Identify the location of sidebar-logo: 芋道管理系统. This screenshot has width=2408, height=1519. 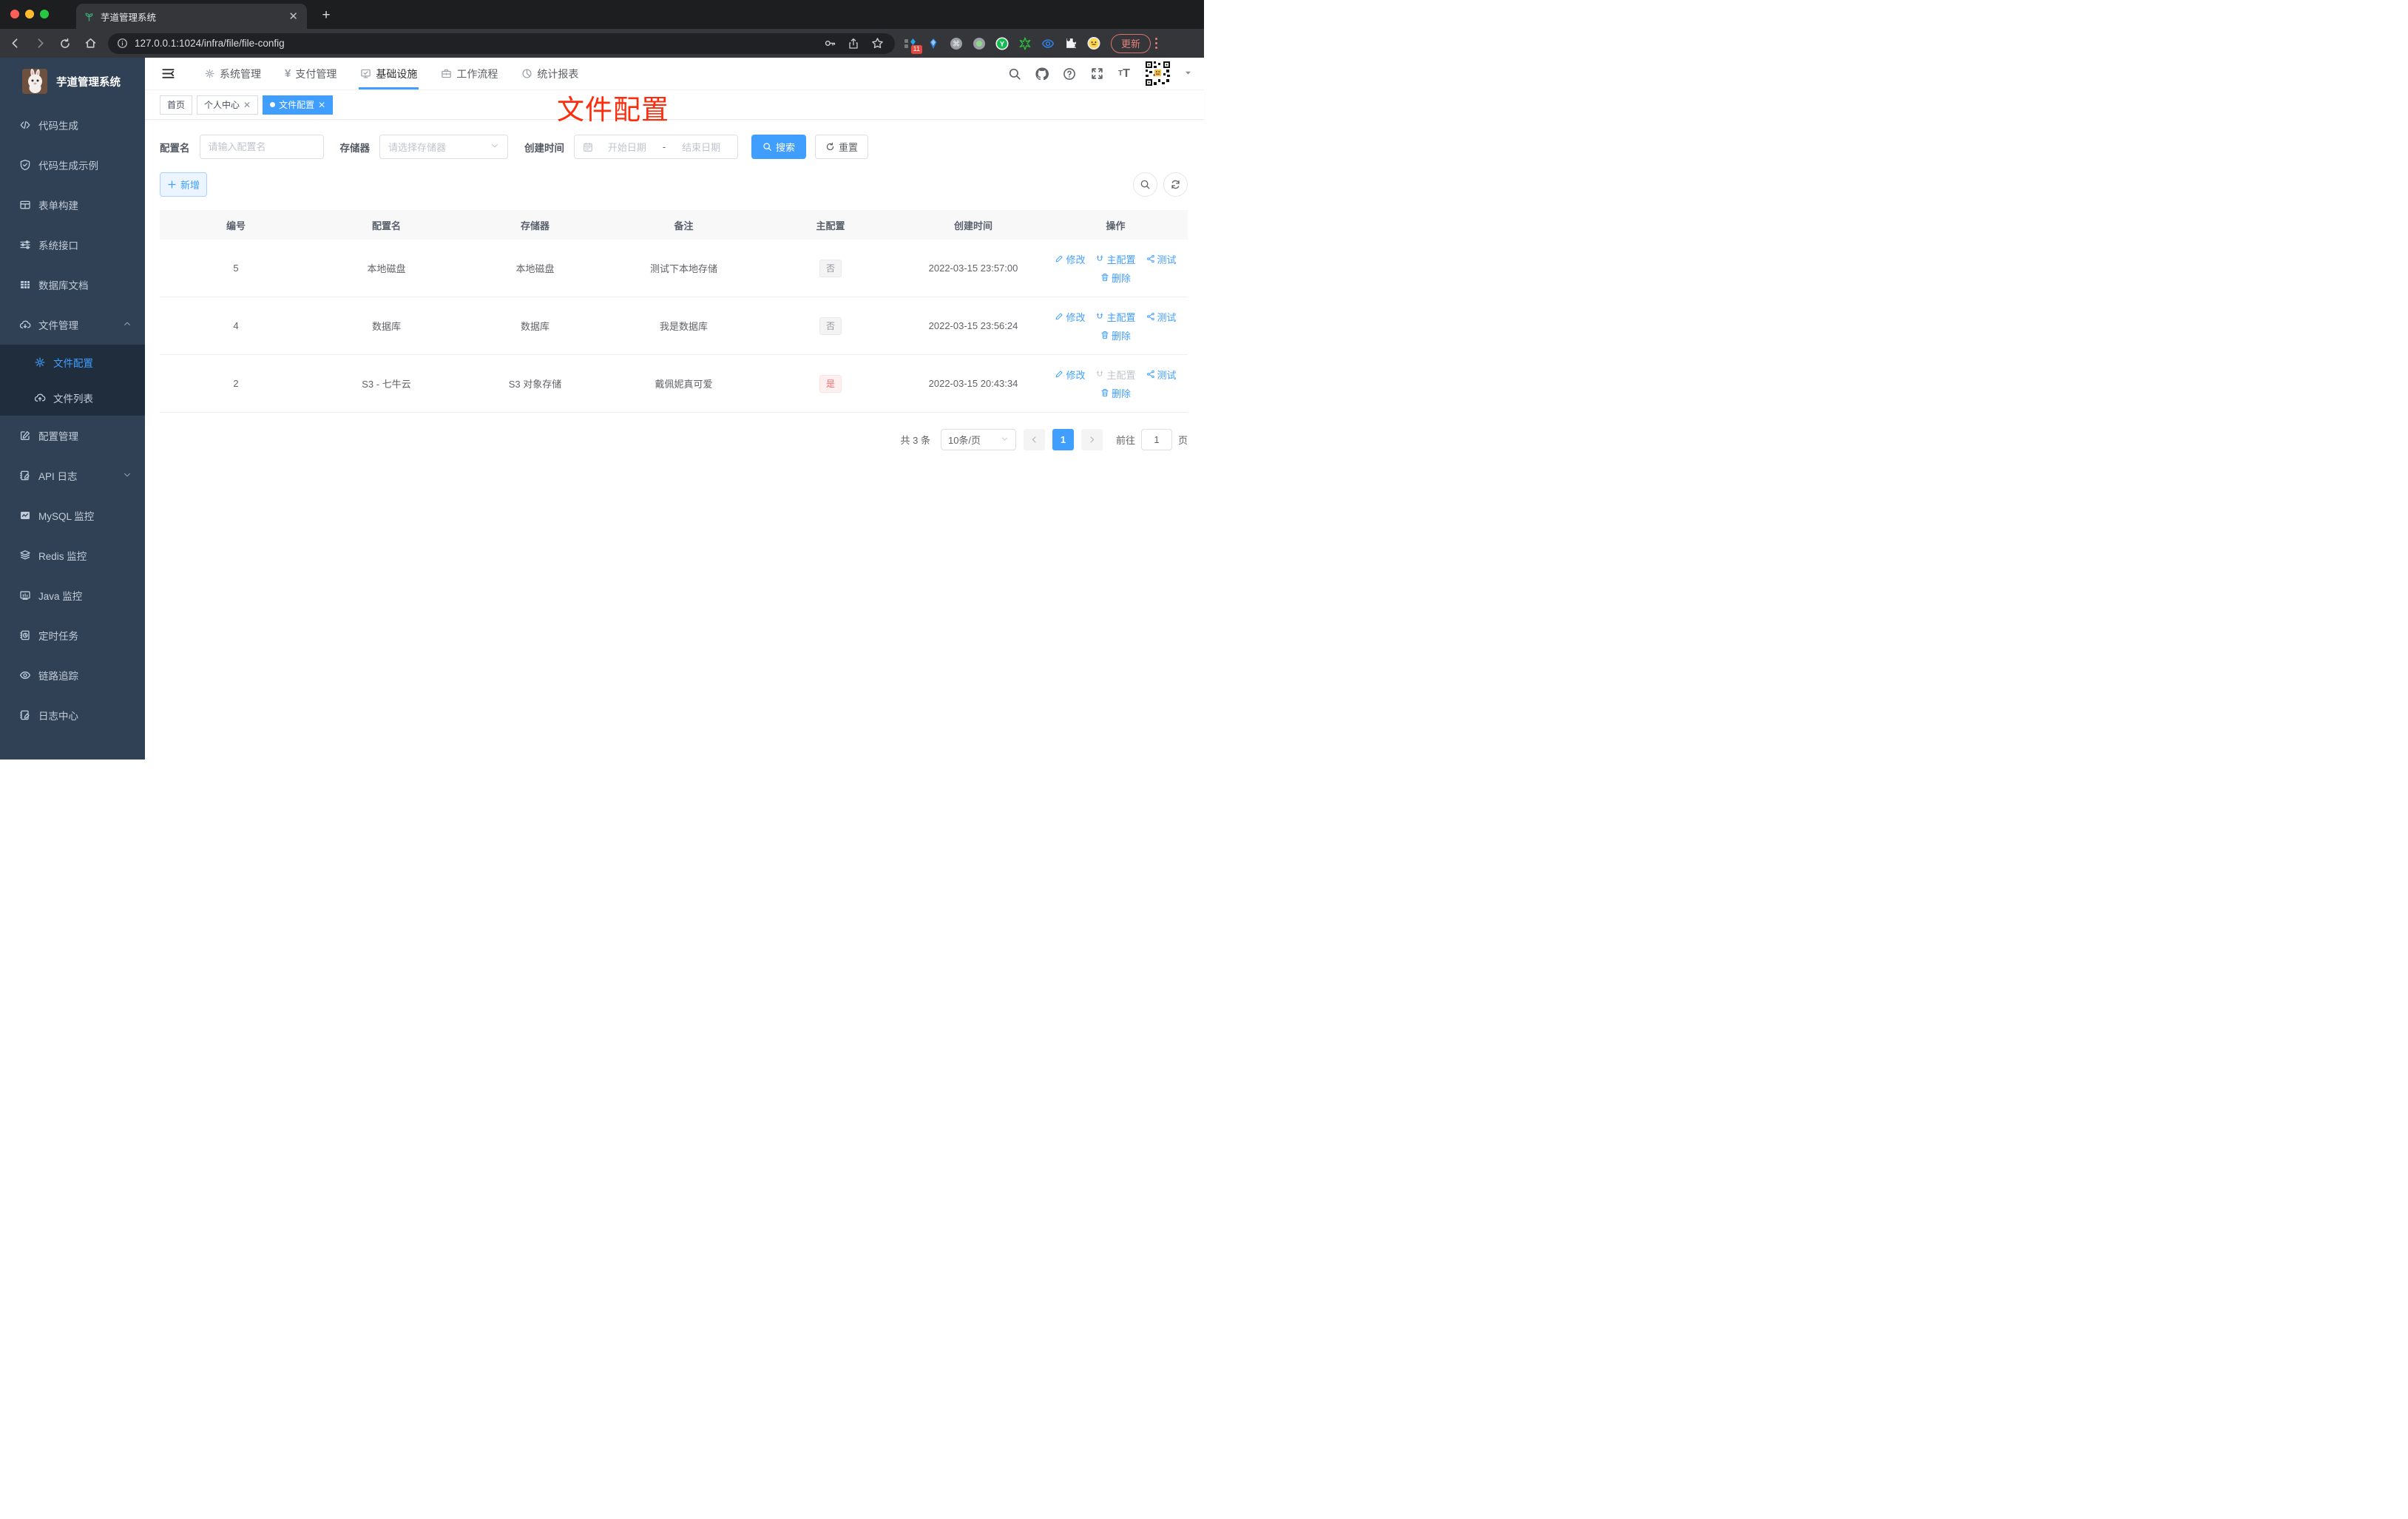
(72, 81).